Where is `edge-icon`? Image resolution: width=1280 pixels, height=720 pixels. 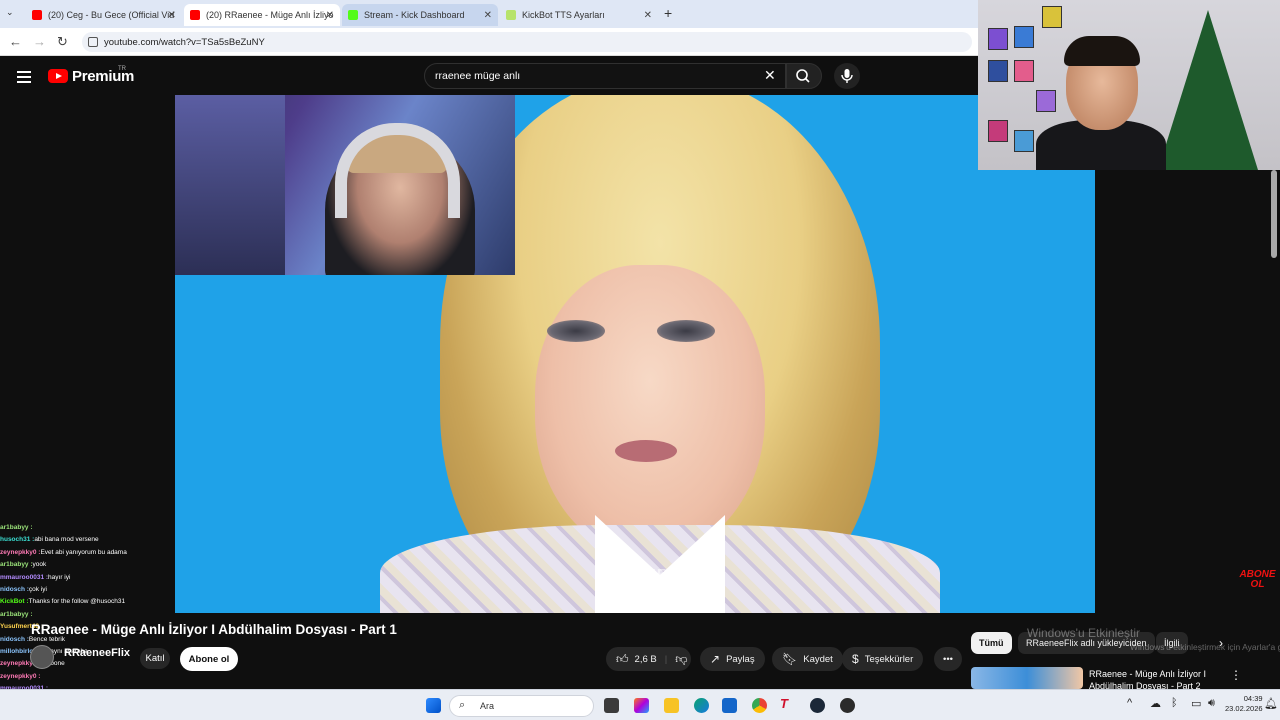 edge-icon is located at coordinates (701, 705).